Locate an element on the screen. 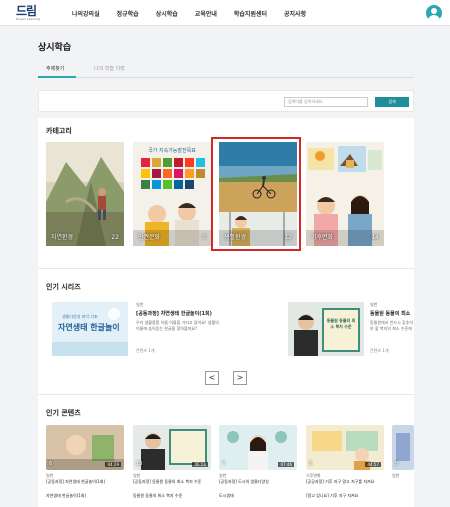 Image resolution: width=450 pixels, height=507 pixels. content-subtitle: 자연생태 한글놀이(1회) is located at coordinates (66, 495).